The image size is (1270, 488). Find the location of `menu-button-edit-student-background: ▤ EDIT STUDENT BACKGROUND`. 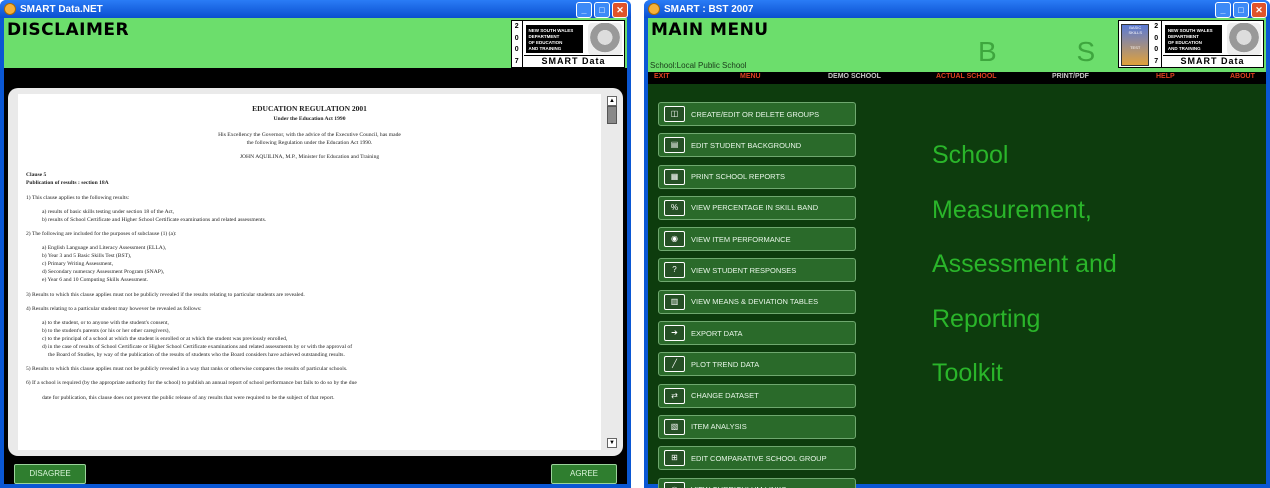

menu-button-edit-student-background: ▤ EDIT STUDENT BACKGROUND is located at coordinates (757, 145).